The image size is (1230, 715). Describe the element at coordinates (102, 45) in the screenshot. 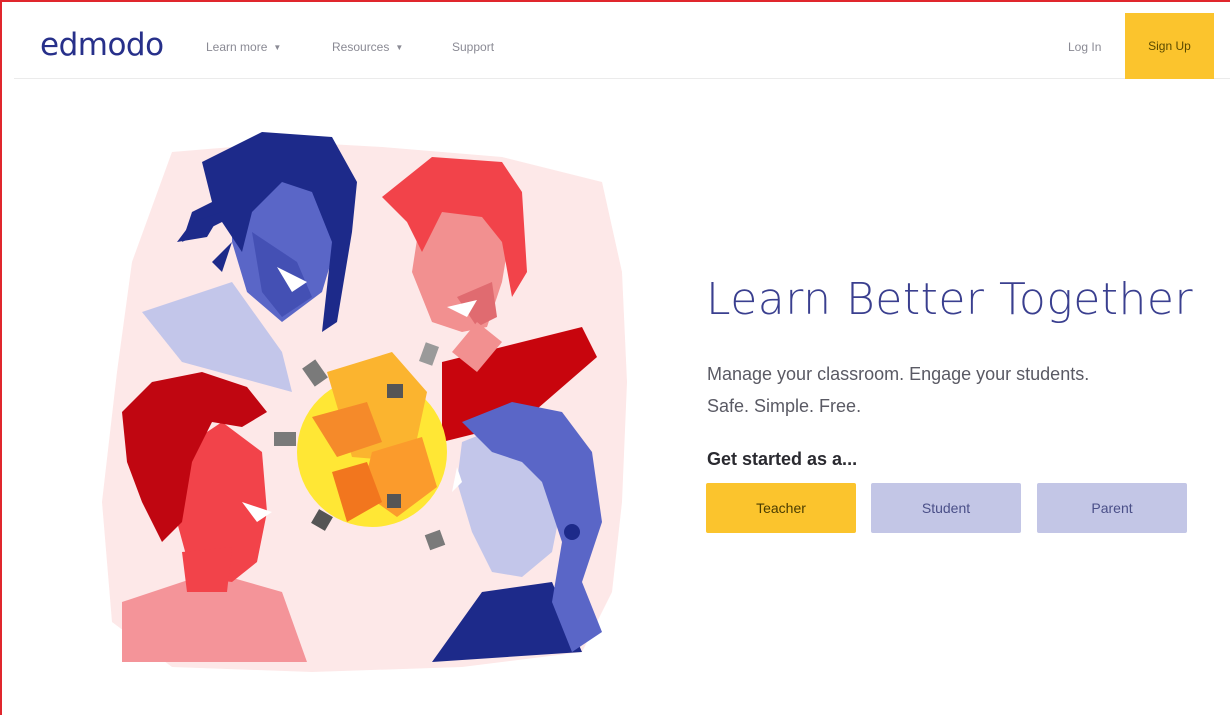

I see `edmodo-logo: edmodo` at that location.